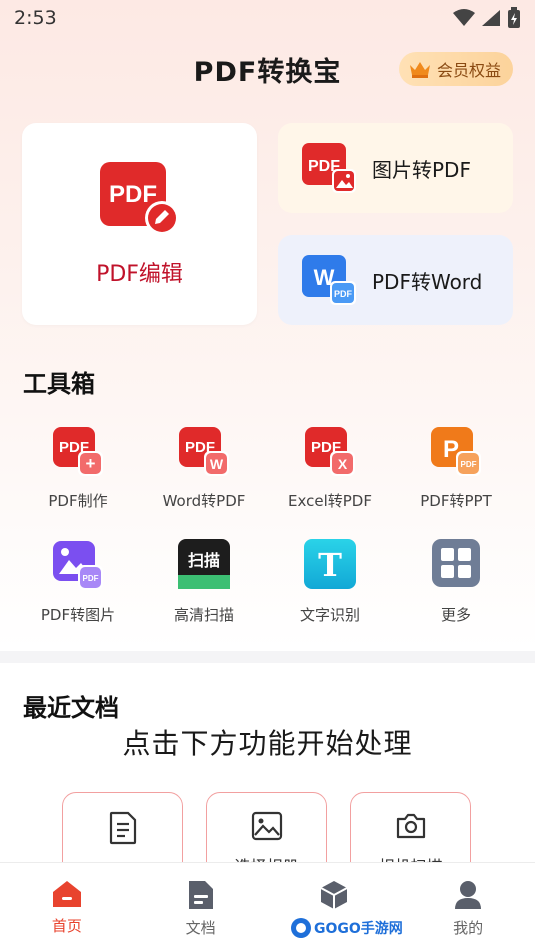 This screenshot has height=951, width=535. I want to click on bottom-navigation: 首页 文档 我的, so click(267, 906).